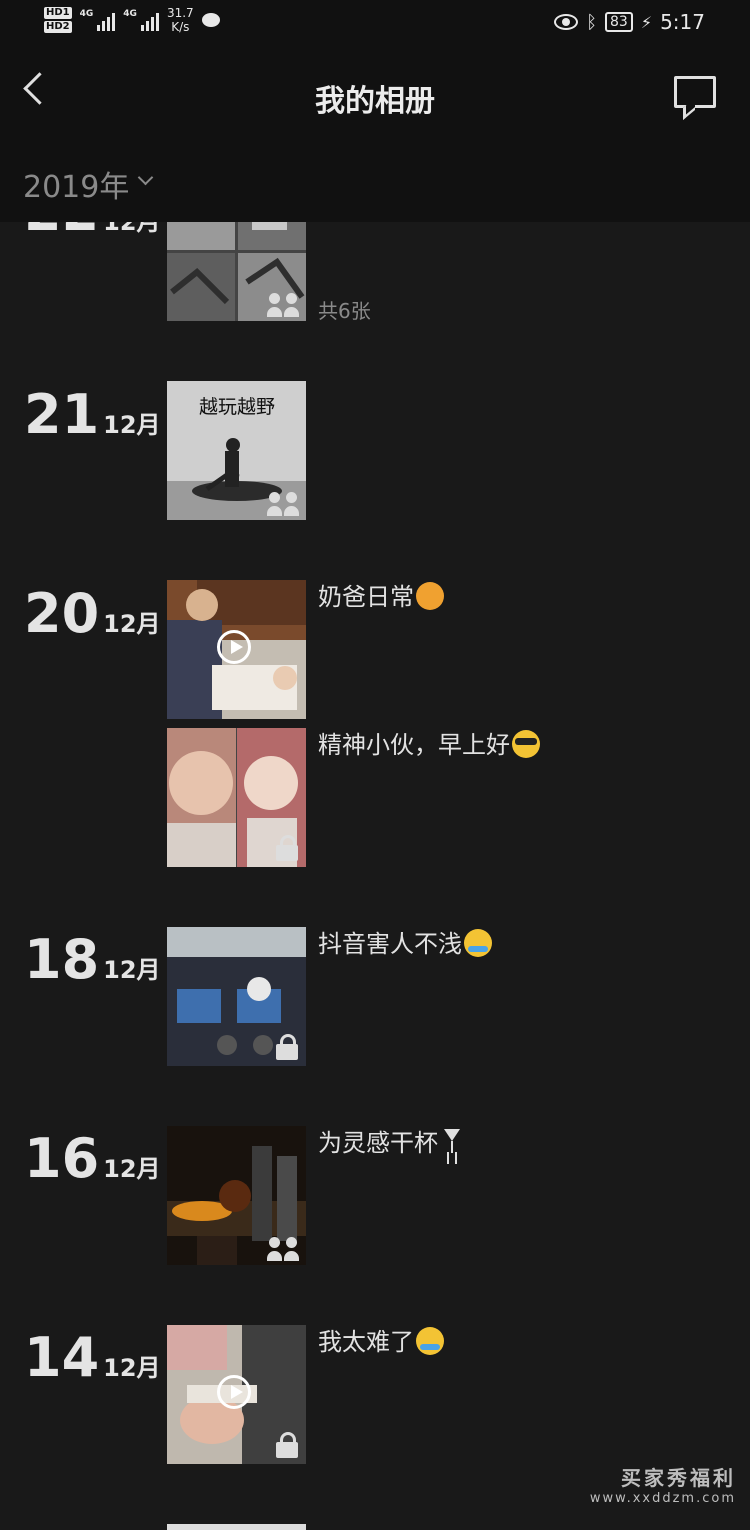  Describe the element at coordinates (662, 1486) in the screenshot. I see `watermark: 买家秀福利 www.xxddzm.com` at that location.